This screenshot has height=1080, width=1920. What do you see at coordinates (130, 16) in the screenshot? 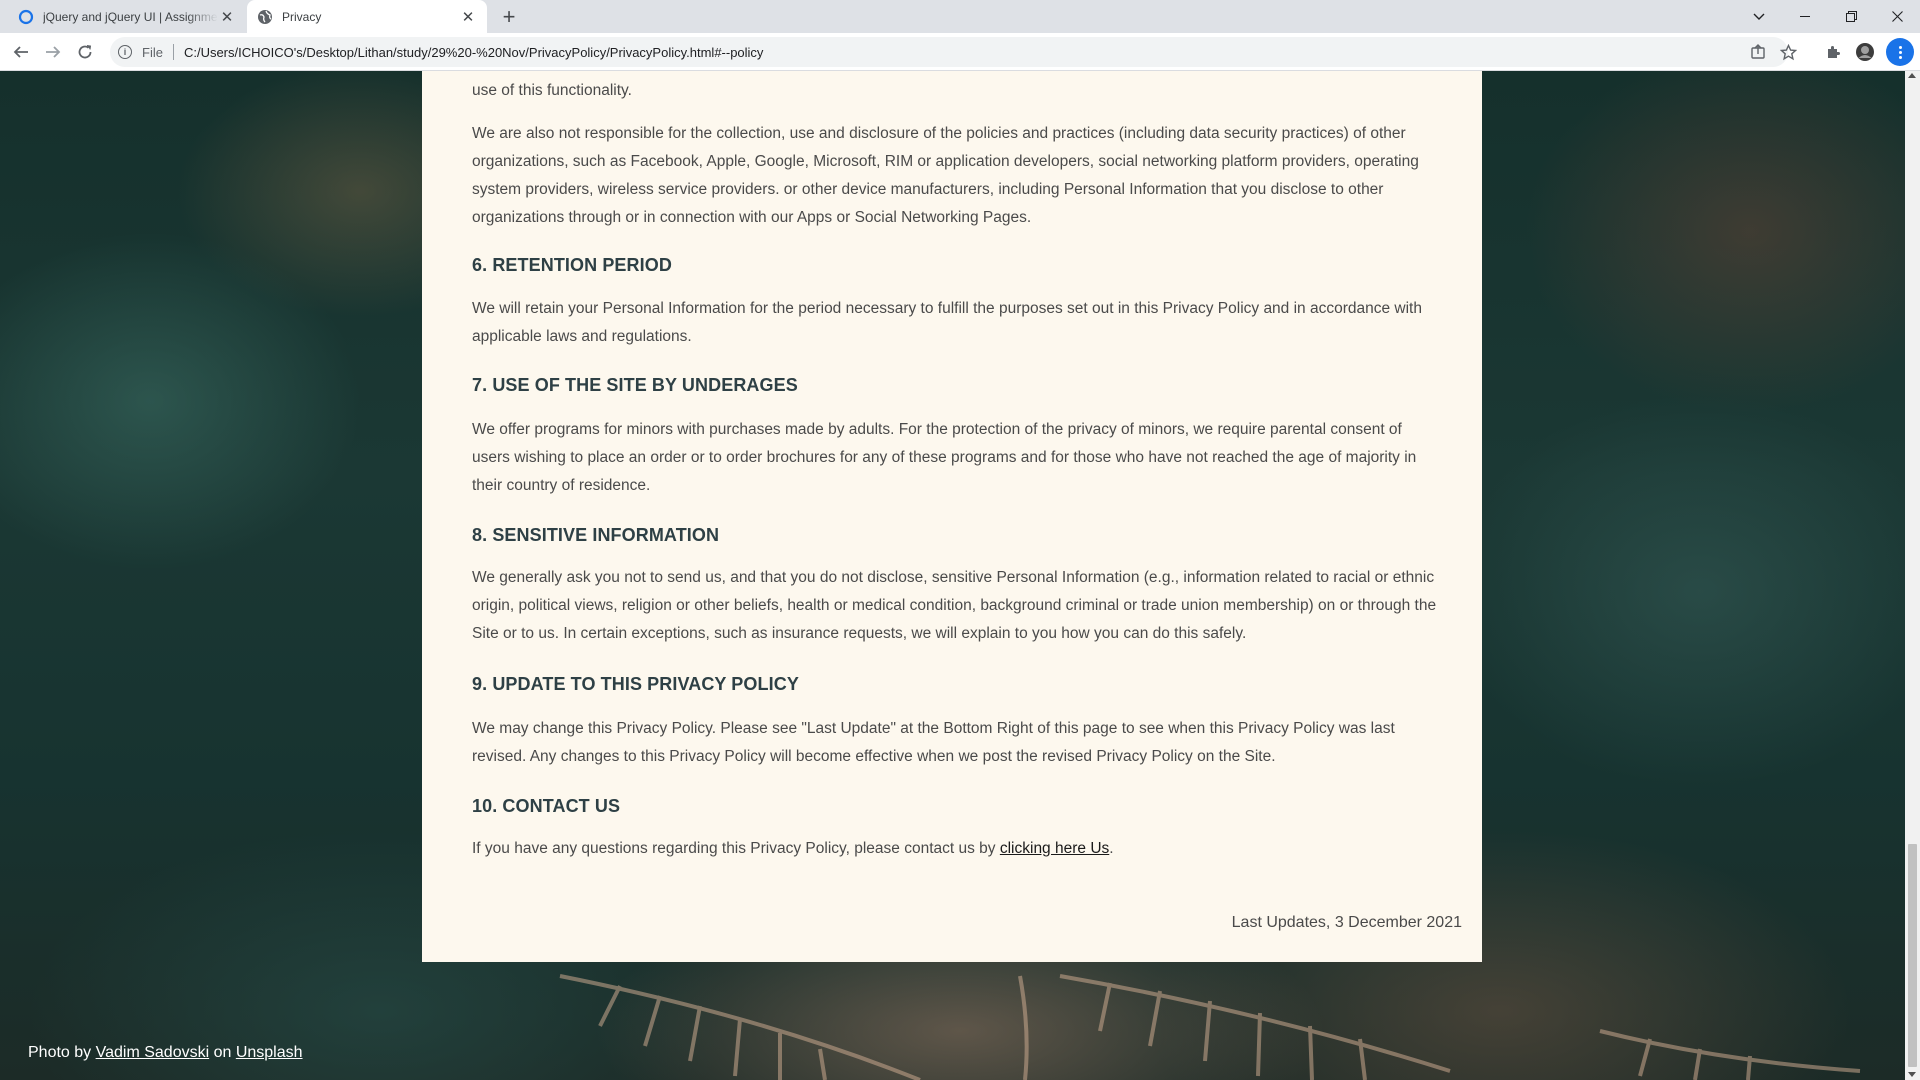
I see `tab-title: jQuery and jQuery UI | Assignment` at bounding box center [130, 16].